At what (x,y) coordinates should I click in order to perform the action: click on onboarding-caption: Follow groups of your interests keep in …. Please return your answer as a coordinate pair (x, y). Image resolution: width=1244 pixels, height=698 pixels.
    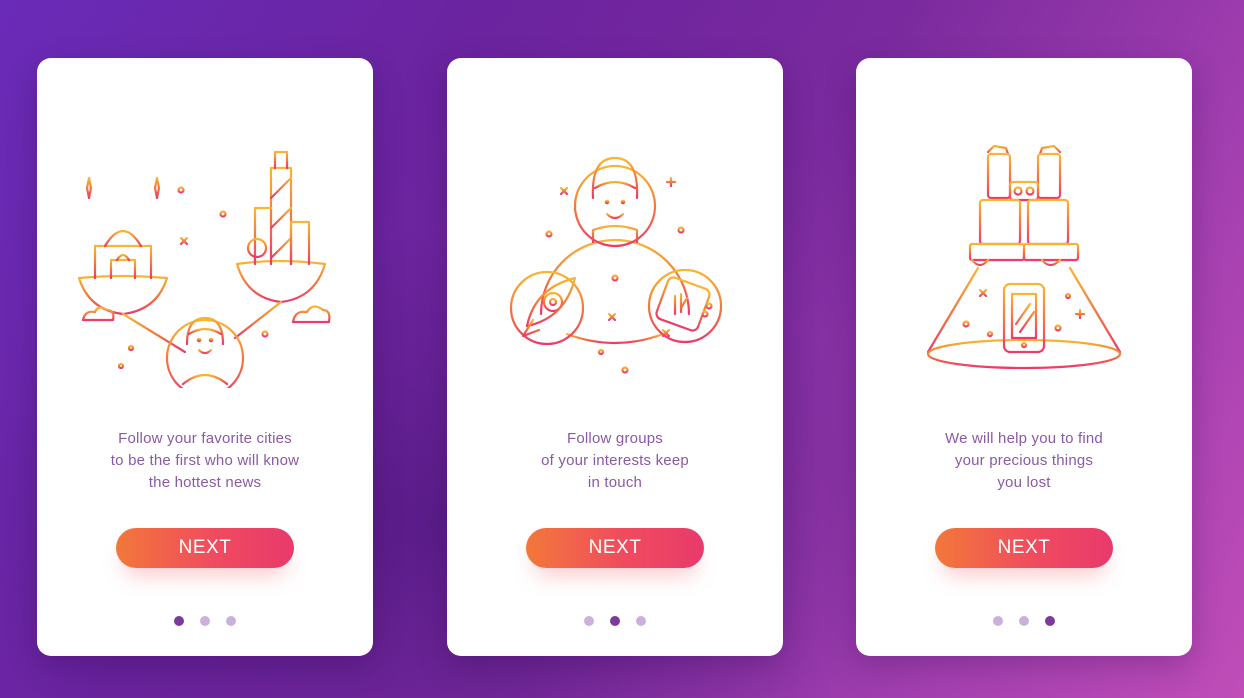
    Looking at the image, I should click on (615, 461).